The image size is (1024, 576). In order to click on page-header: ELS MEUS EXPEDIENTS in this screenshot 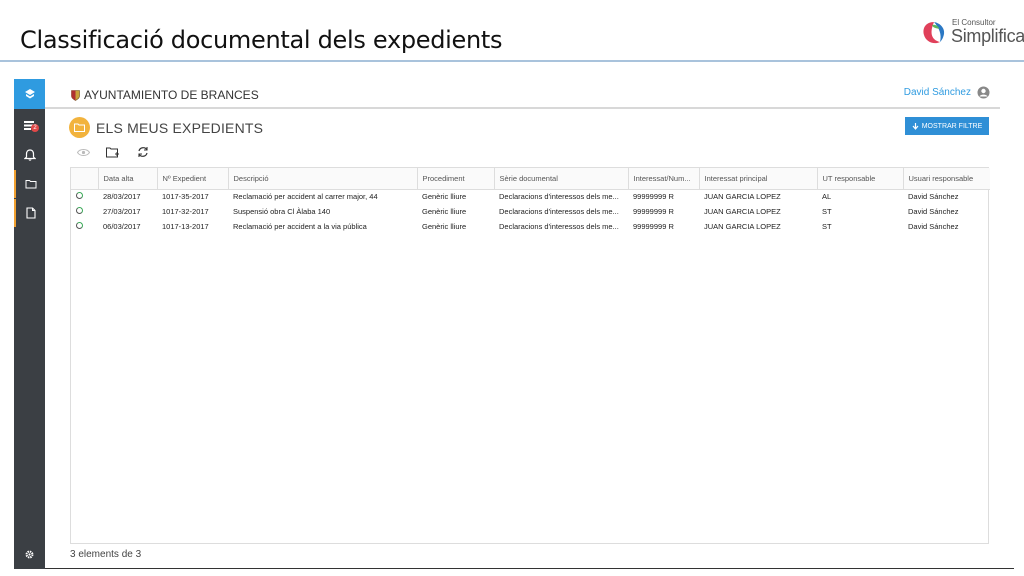, I will do `click(166, 127)`.